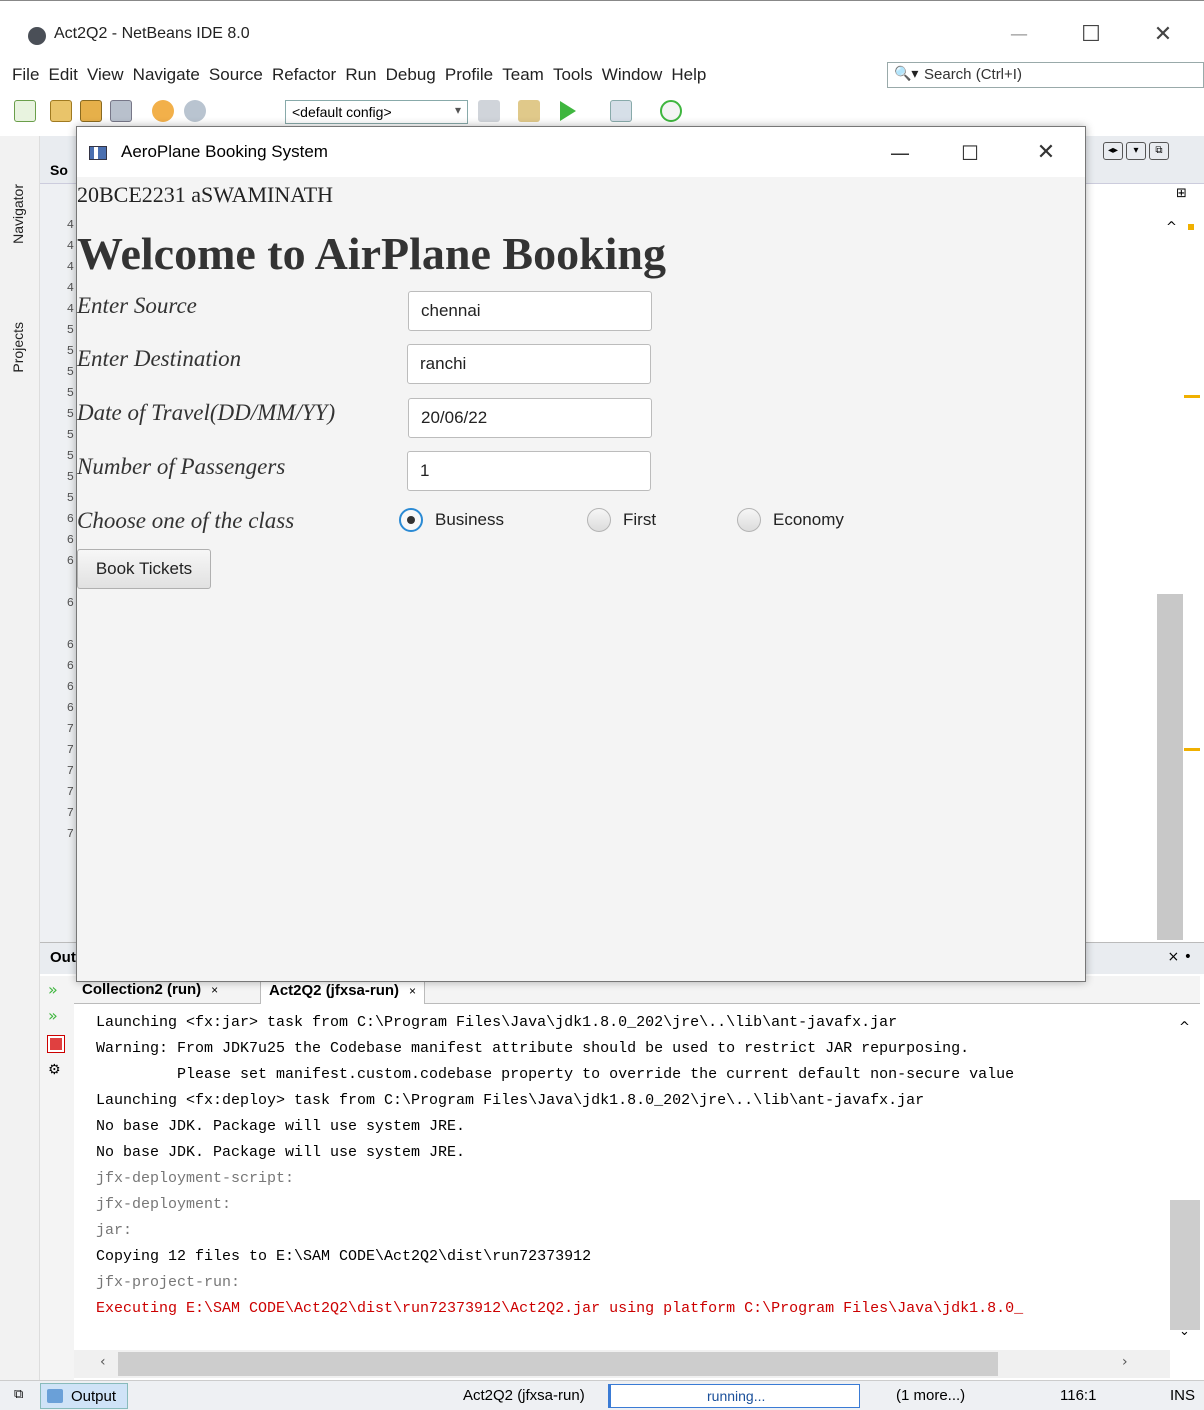 The height and width of the screenshot is (1410, 1204). What do you see at coordinates (1125, 1362) in the screenshot?
I see `scroll-right-icon: ›` at bounding box center [1125, 1362].